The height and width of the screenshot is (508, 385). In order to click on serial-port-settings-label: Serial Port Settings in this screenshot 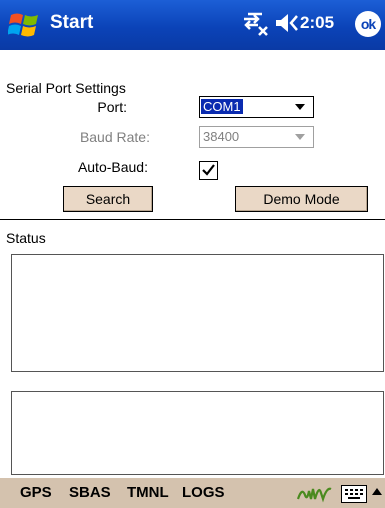, I will do `click(66, 88)`.